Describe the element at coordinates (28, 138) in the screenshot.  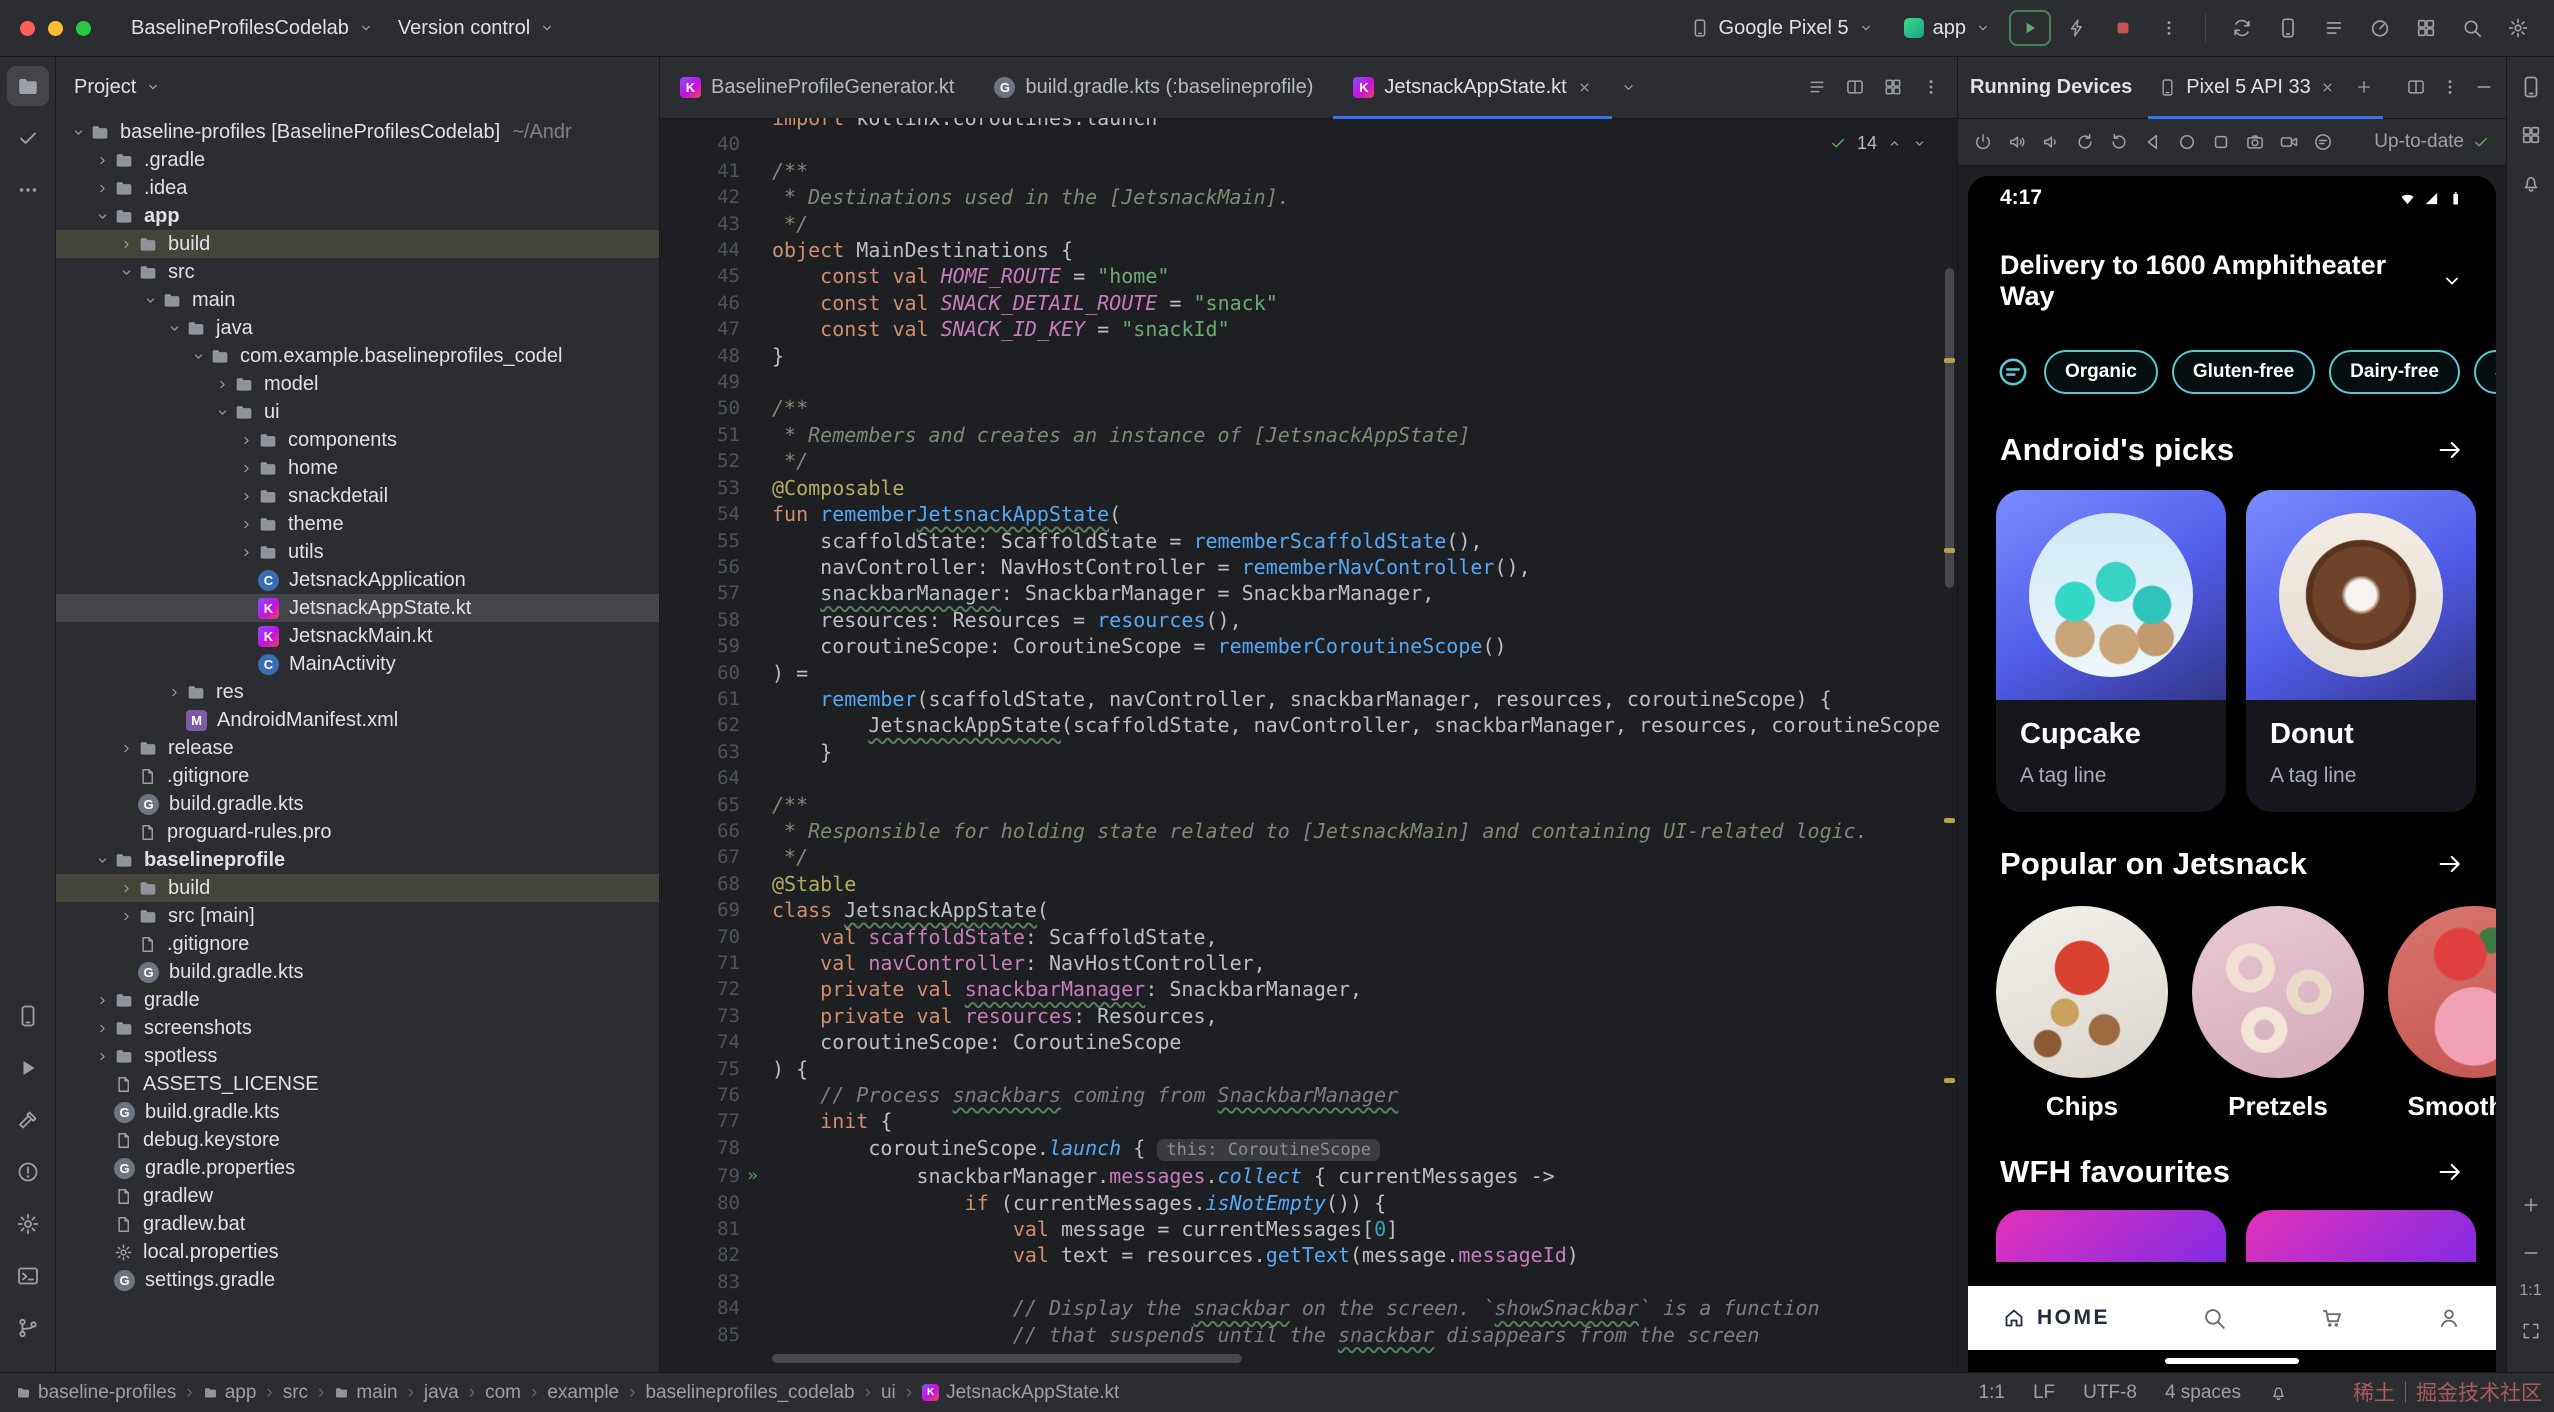
I see `commit-tool-button` at that location.